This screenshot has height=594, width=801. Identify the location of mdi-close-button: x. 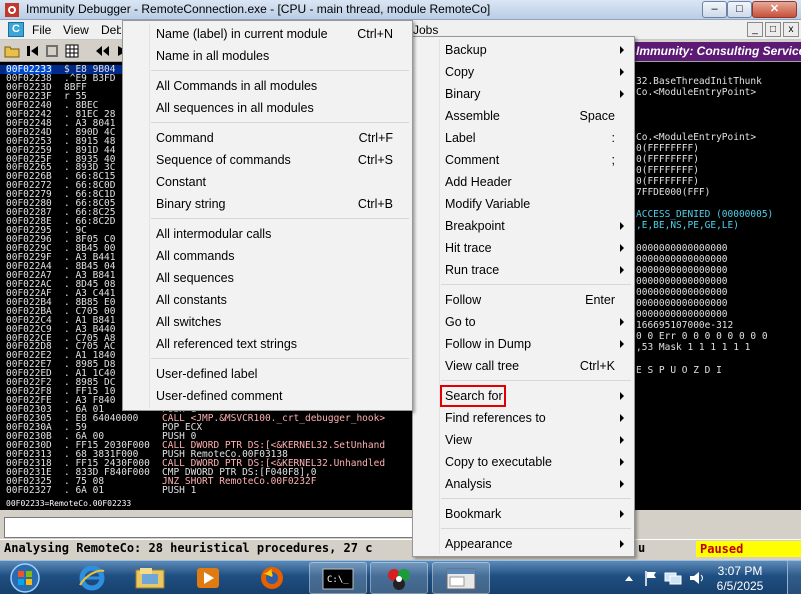
(791, 29).